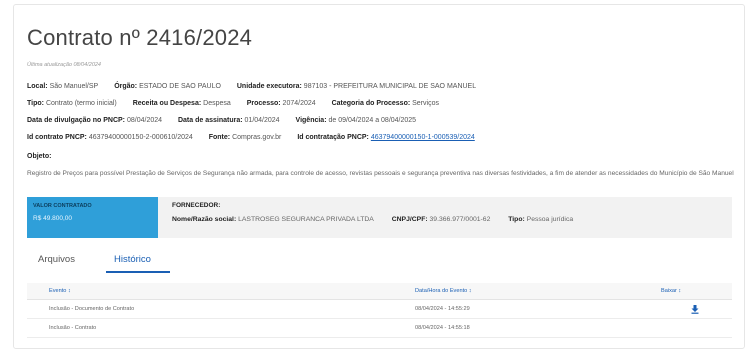  What do you see at coordinates (425, 103) in the screenshot?
I see `categoria-value: Serviços` at bounding box center [425, 103].